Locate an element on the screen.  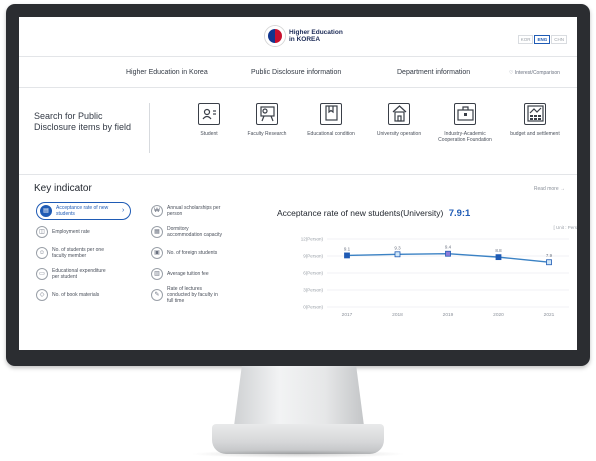
x-tick-label: 2019 is located at coordinates (448, 315).